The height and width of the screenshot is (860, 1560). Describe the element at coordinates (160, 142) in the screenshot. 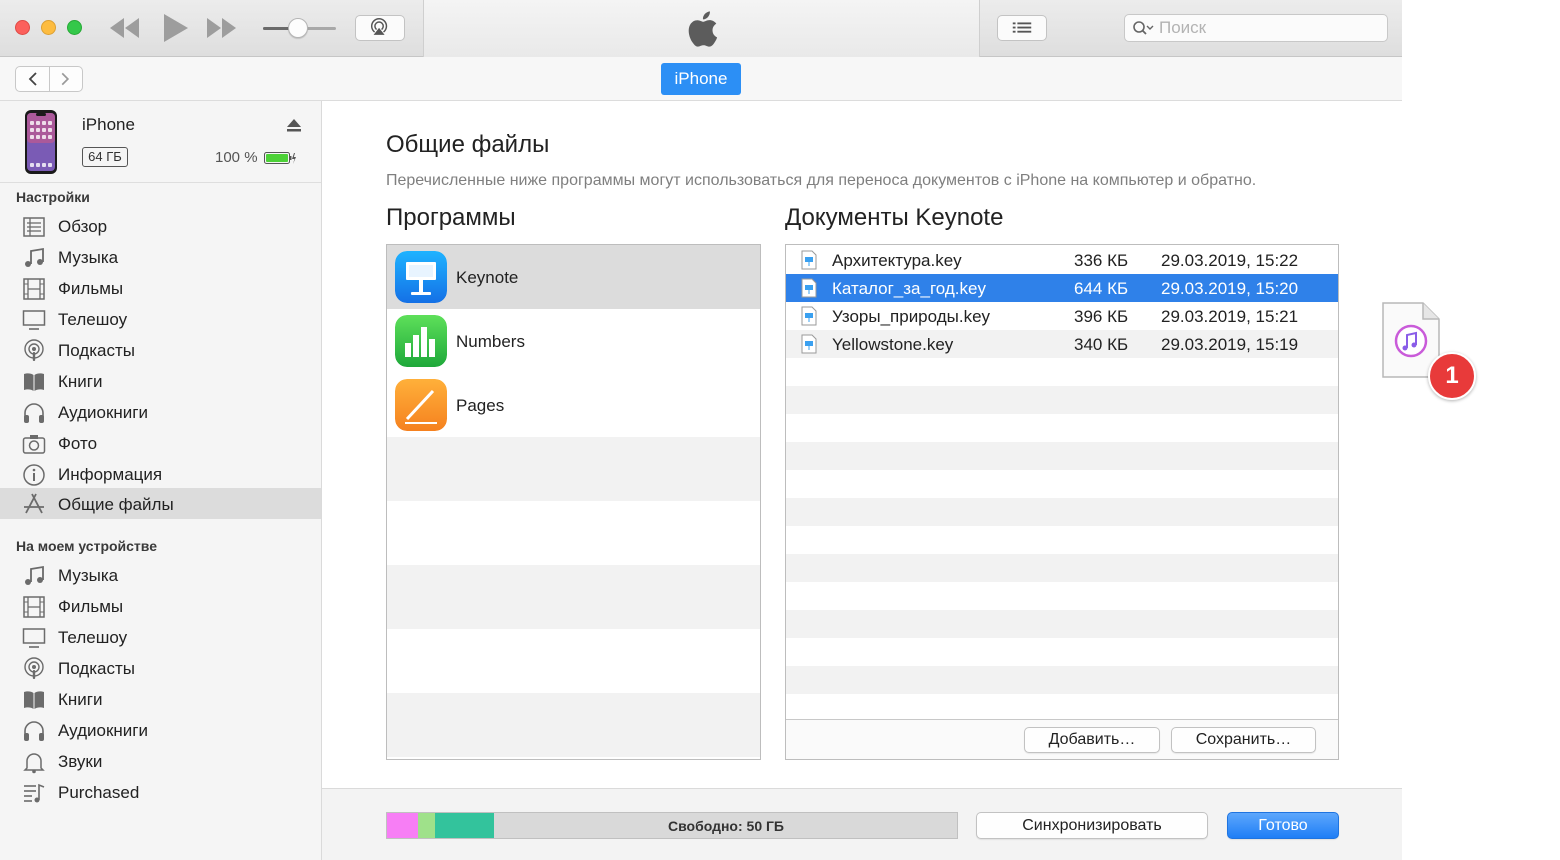

I see `device-header: iPhone 64 ГБ 100 %` at that location.